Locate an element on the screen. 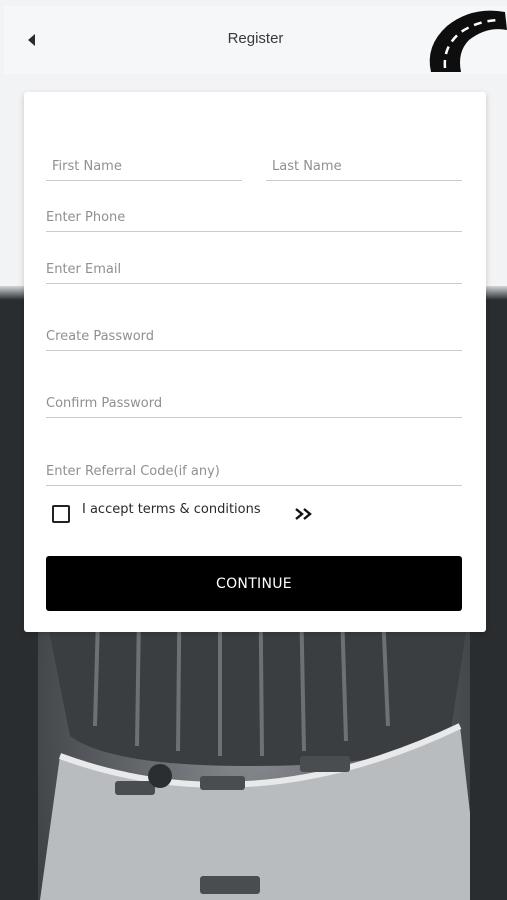  app-header: Register is located at coordinates (255, 40).